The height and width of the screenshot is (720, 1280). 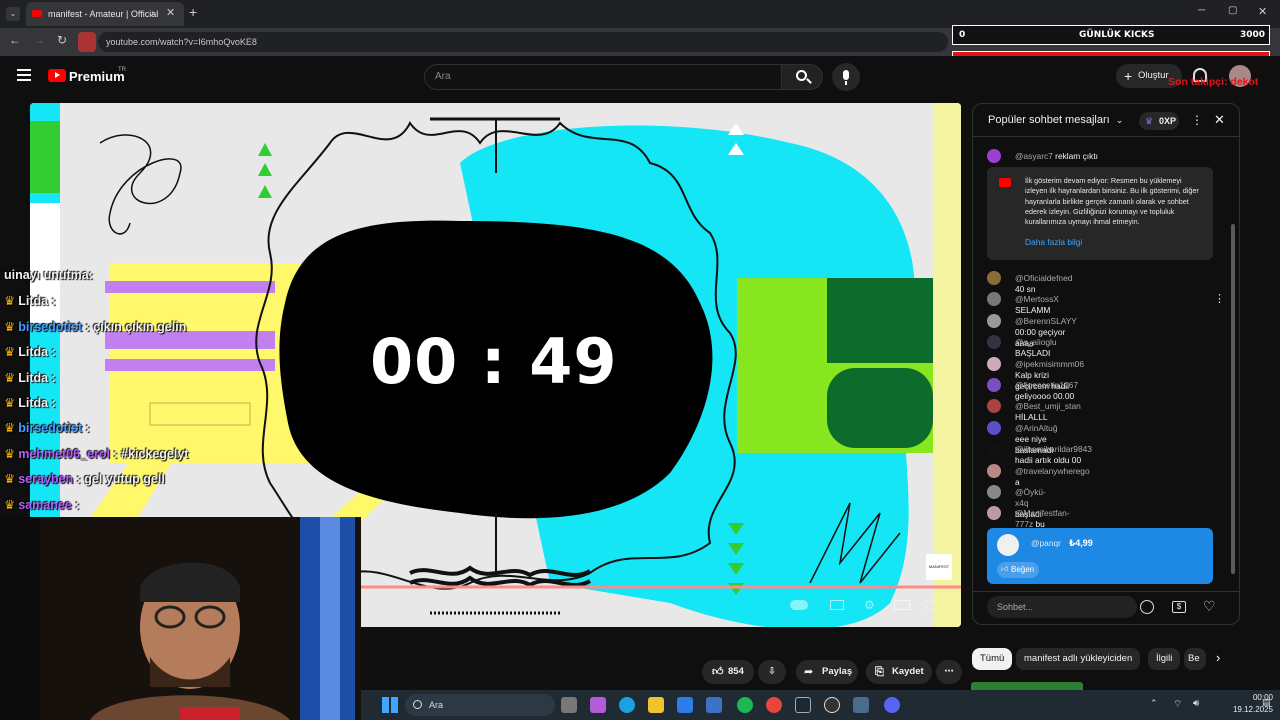 What do you see at coordinates (1053, 242) in the screenshot?
I see `learn-more-link: Daha fazla bilgi` at bounding box center [1053, 242].